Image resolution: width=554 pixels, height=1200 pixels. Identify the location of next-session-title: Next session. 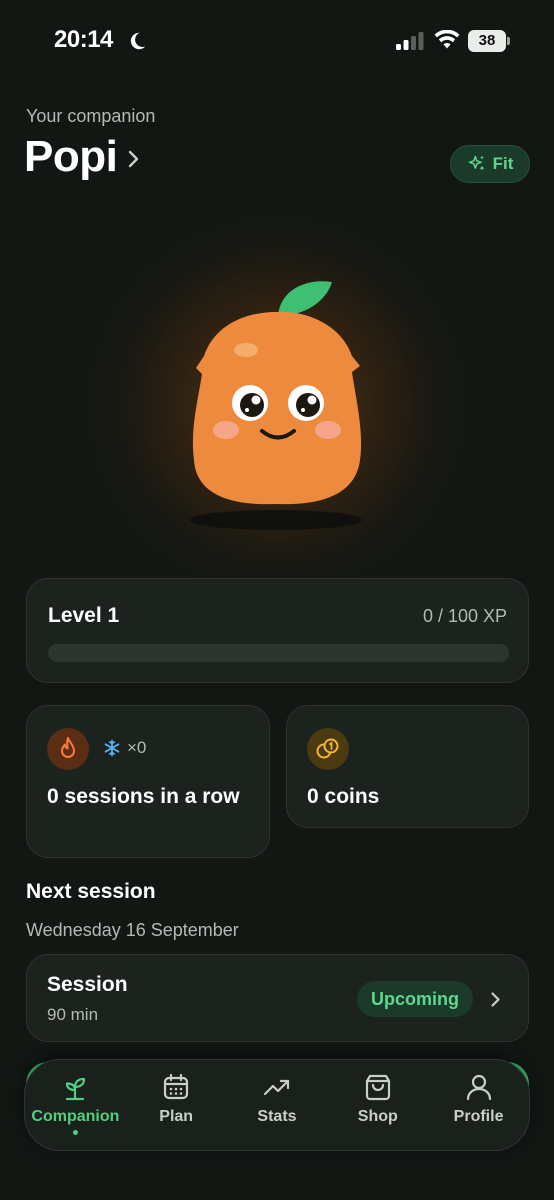
(91, 891).